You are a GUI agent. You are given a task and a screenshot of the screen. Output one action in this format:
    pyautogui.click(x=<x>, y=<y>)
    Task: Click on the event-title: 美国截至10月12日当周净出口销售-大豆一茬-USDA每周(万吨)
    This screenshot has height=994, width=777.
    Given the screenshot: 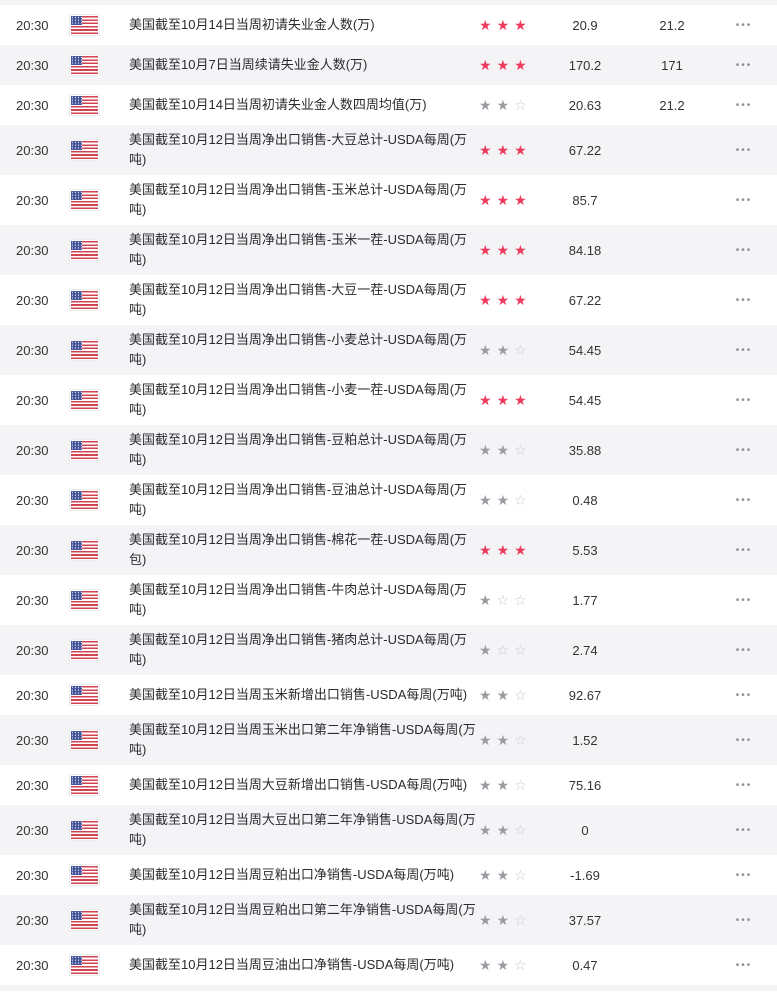 What is the action you would take?
    pyautogui.click(x=298, y=299)
    